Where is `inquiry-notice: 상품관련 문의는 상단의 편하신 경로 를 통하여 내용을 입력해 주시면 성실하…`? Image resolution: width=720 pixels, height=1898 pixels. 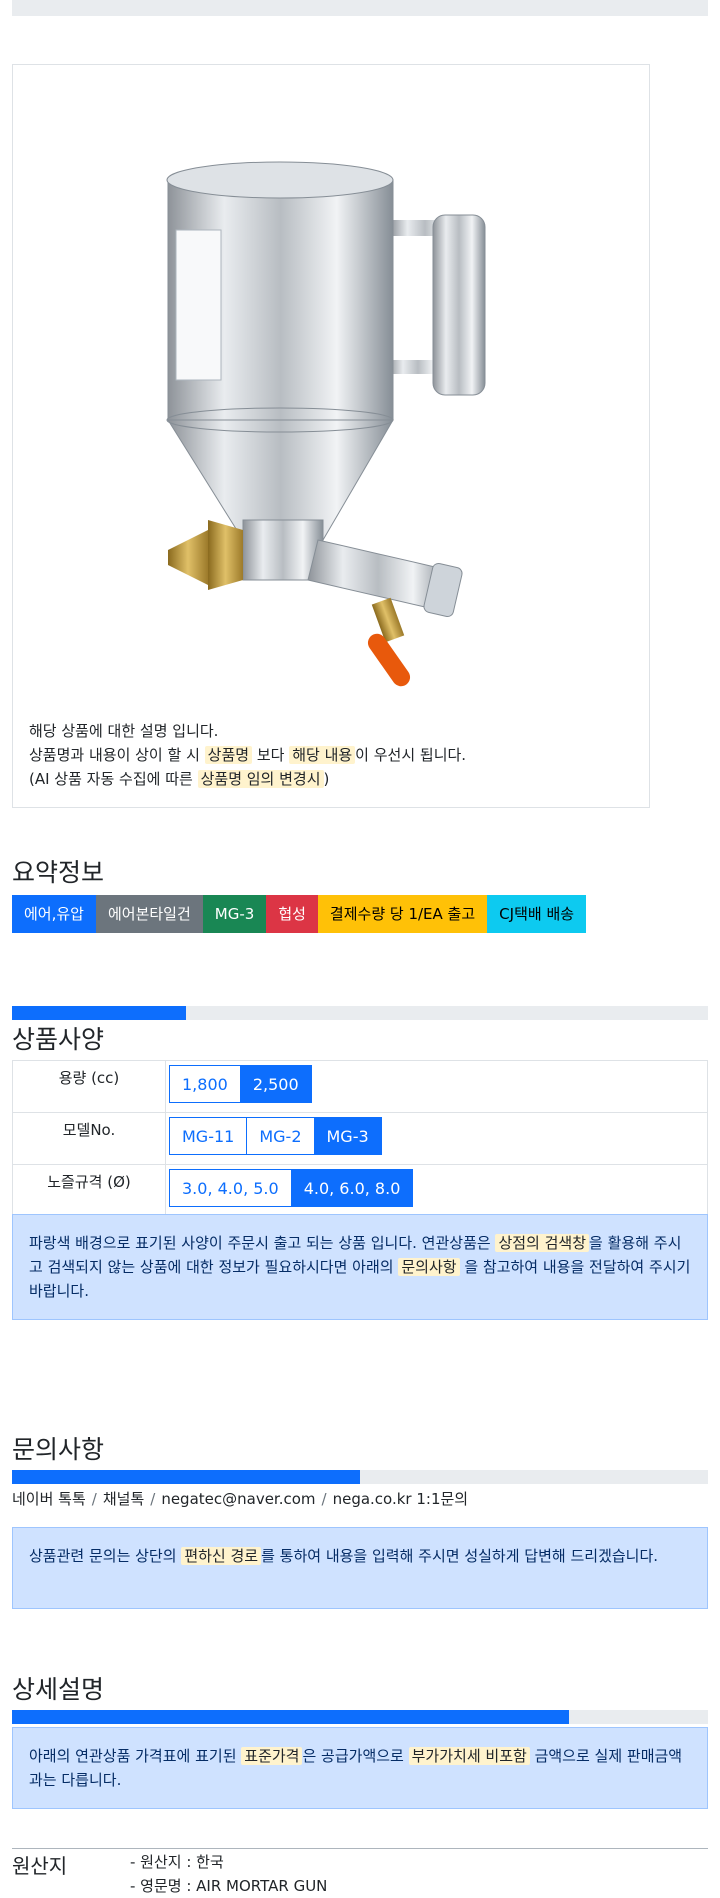
inquiry-notice: 상품관련 문의는 상단의 편하신 경로 를 통하여 내용을 입력해 주시면 성실하… is located at coordinates (360, 1568).